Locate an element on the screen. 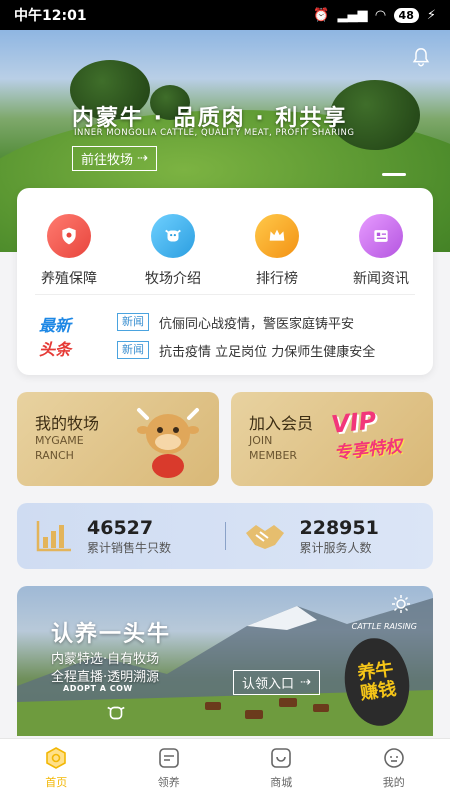  adopt-line1: 内蒙特选·自有牧场 is located at coordinates (105, 659).